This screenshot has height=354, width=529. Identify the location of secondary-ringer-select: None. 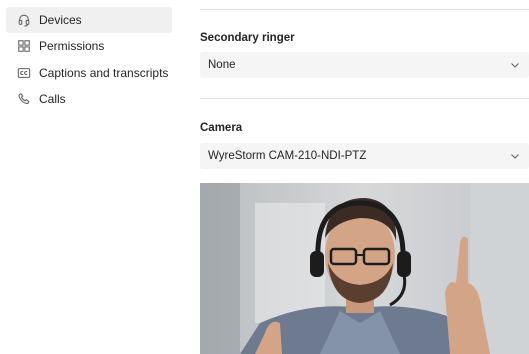
(364, 65).